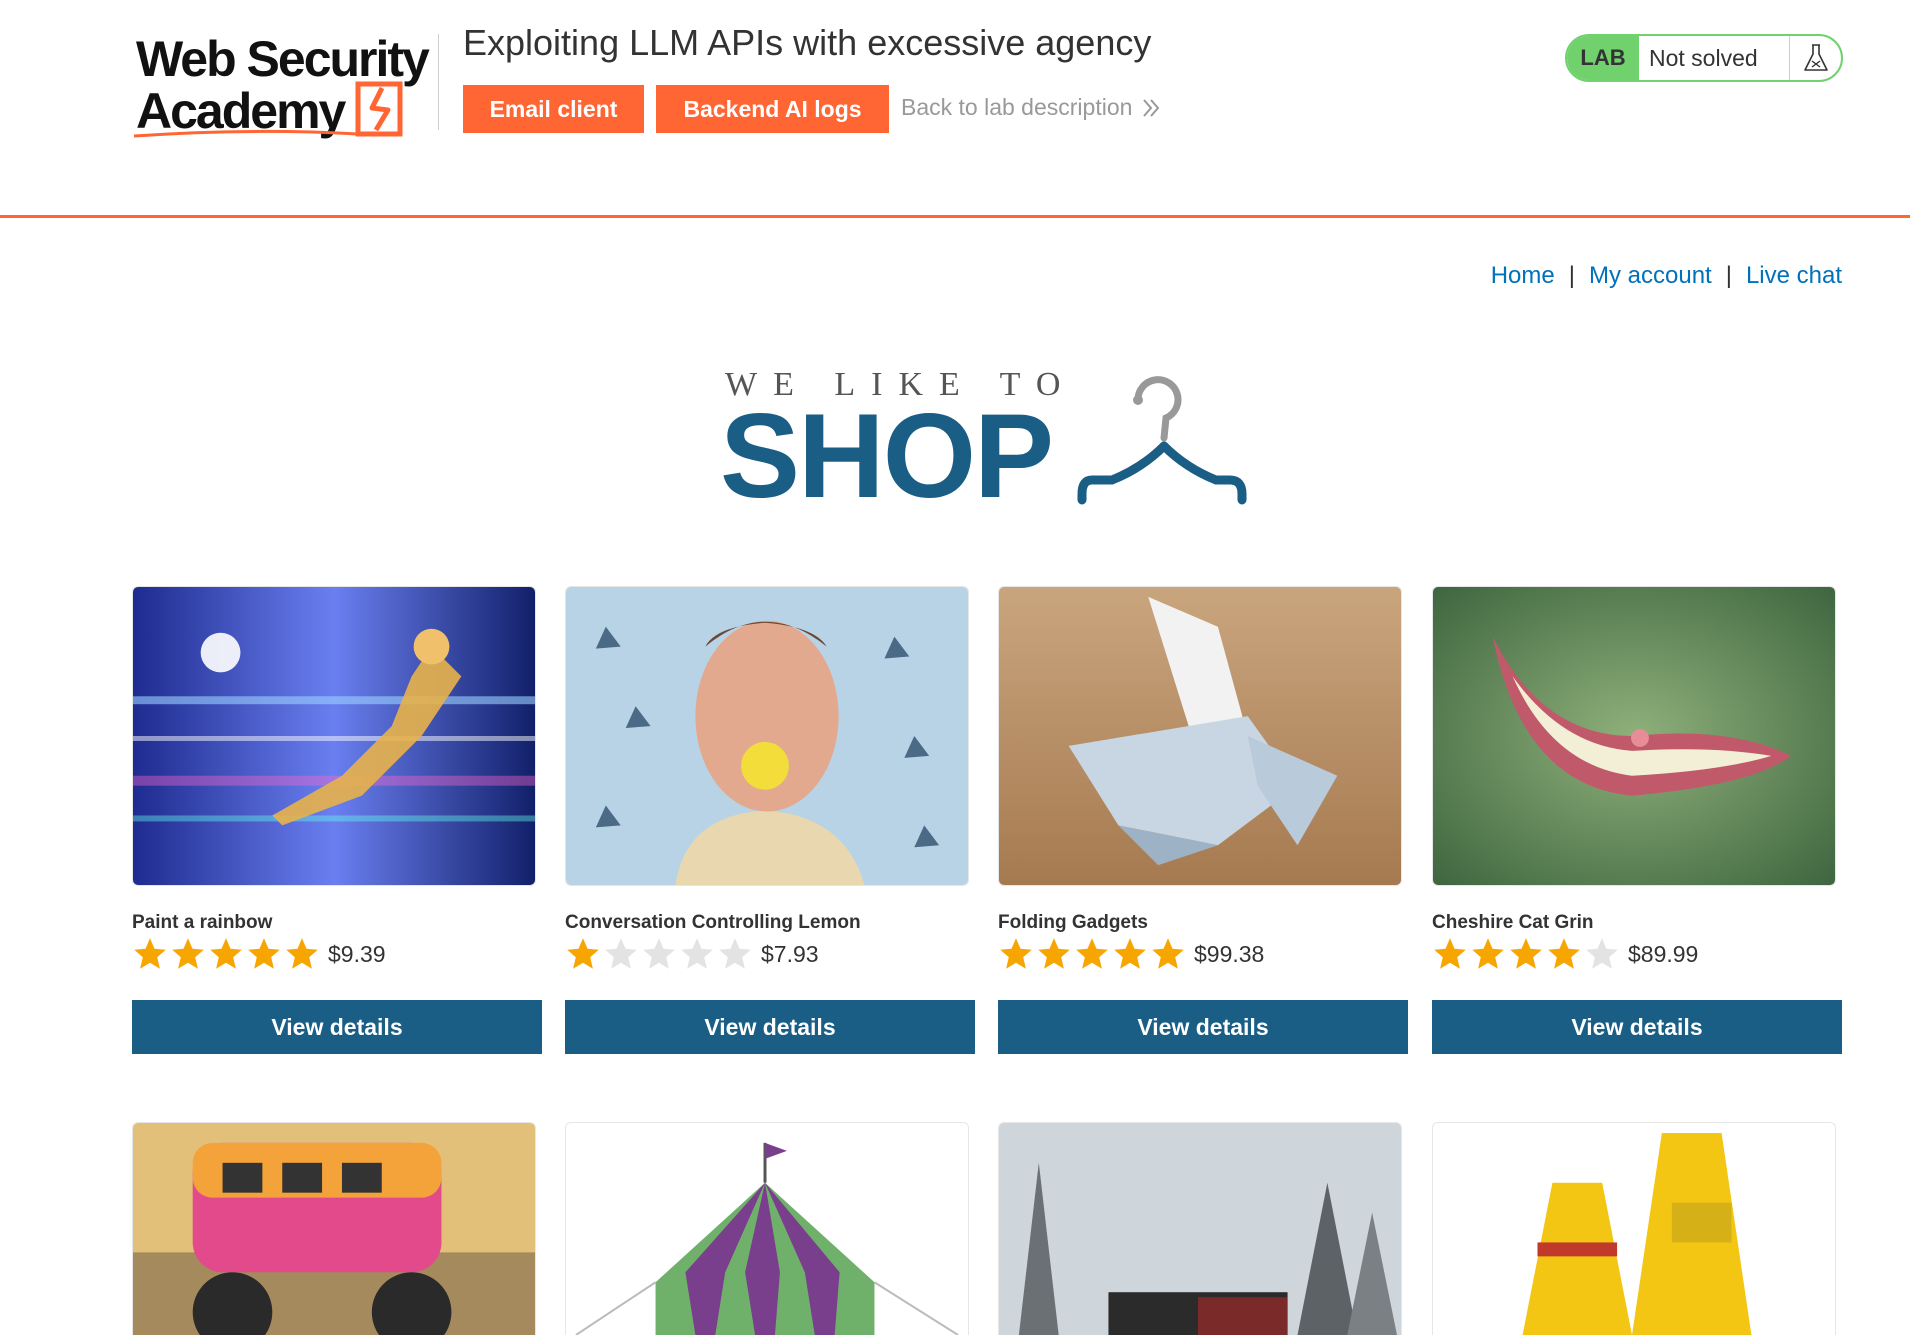 This screenshot has height=1335, width=1910. Describe the element at coordinates (713, 922) in the screenshot. I see `product-name: Conversation Controlling Lemon` at that location.